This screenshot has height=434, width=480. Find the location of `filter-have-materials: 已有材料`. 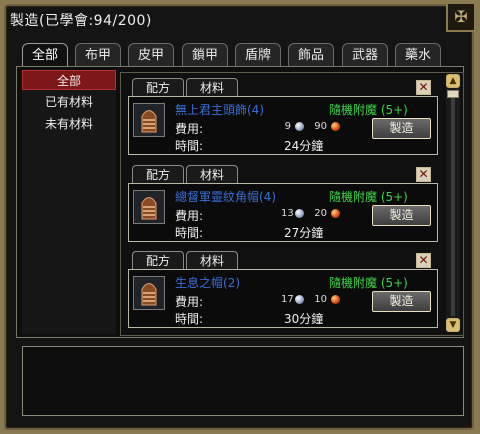

filter-have-materials: 已有材料 is located at coordinates (69, 102).